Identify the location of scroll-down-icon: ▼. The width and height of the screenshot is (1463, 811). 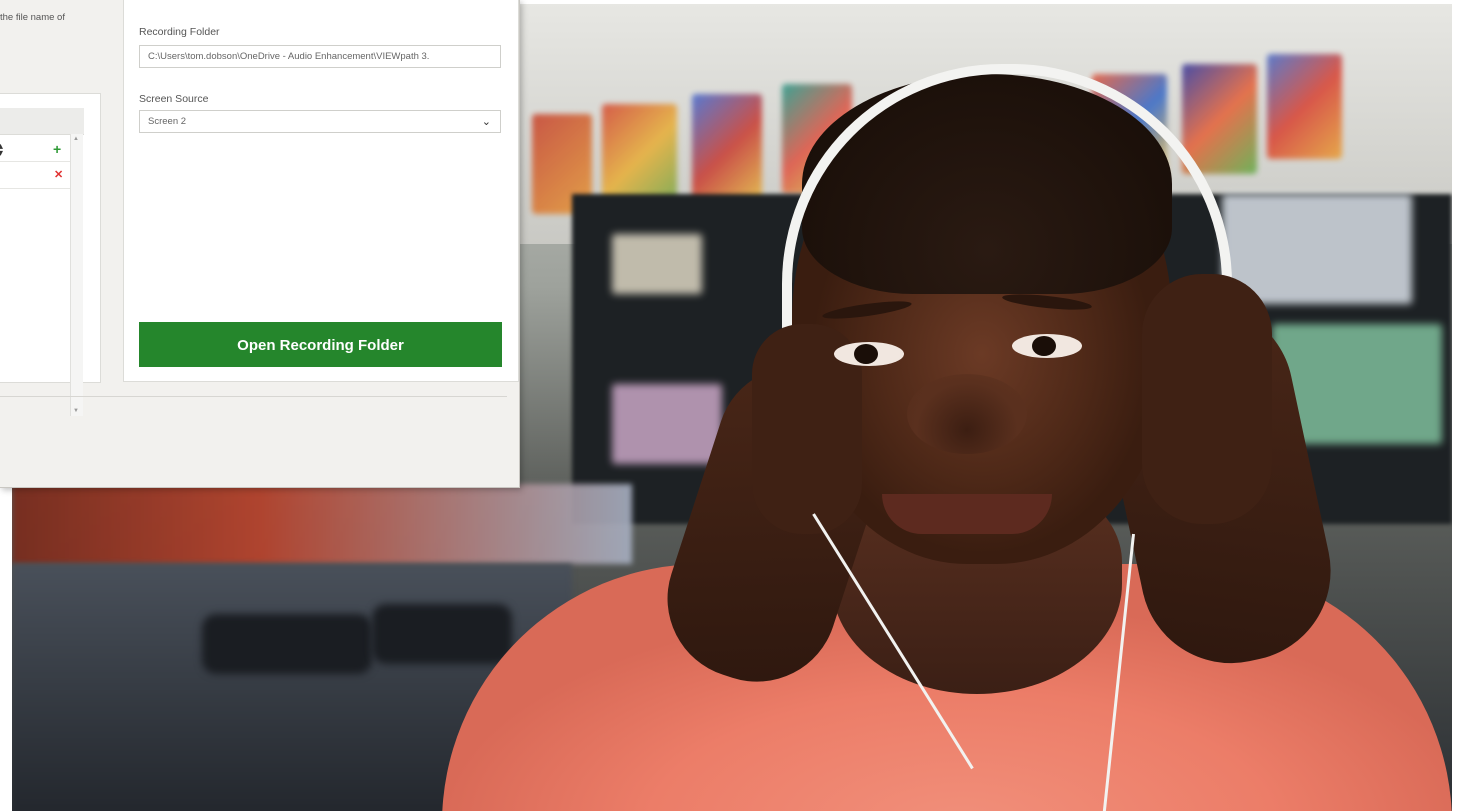
(76, 411).